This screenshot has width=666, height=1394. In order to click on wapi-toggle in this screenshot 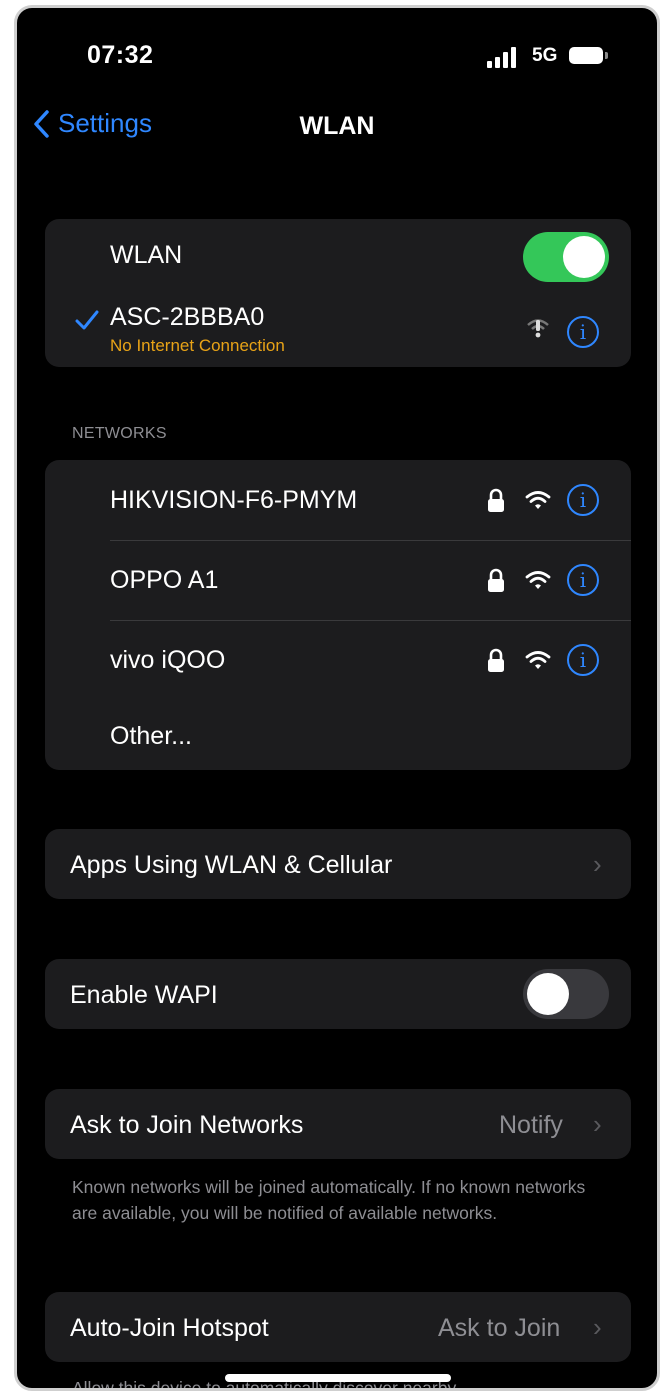, I will do `click(566, 994)`.